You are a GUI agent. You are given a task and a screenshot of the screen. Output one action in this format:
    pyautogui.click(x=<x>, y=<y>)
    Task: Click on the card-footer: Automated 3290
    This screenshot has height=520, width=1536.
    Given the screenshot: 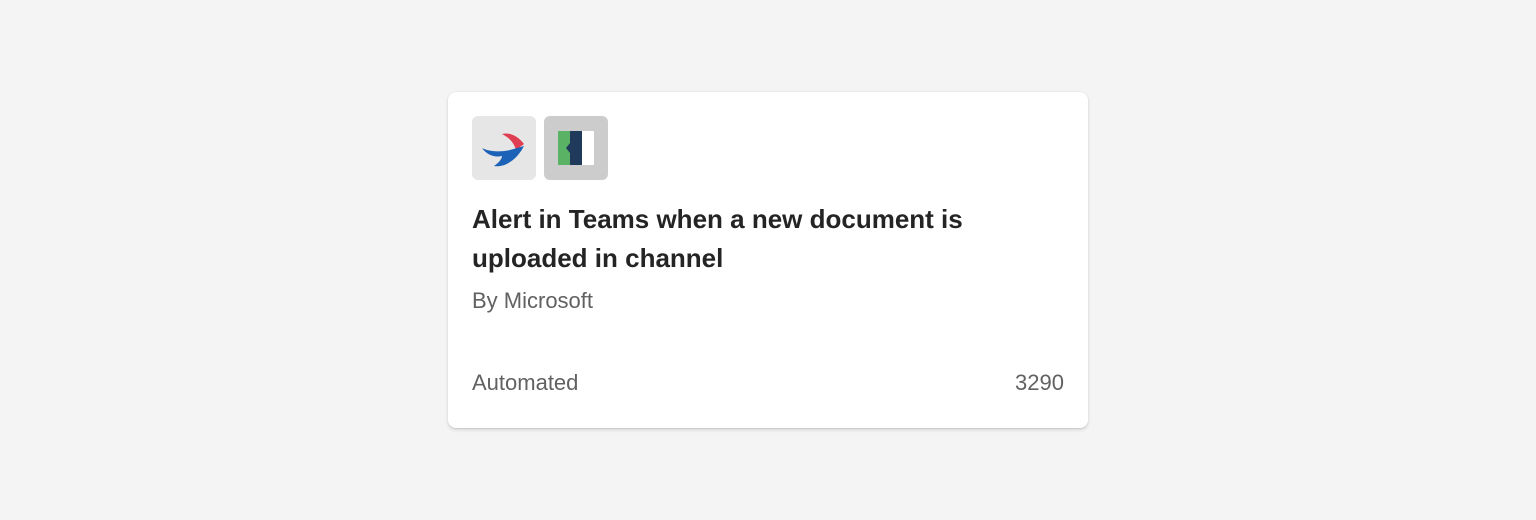 What is the action you would take?
    pyautogui.click(x=768, y=383)
    